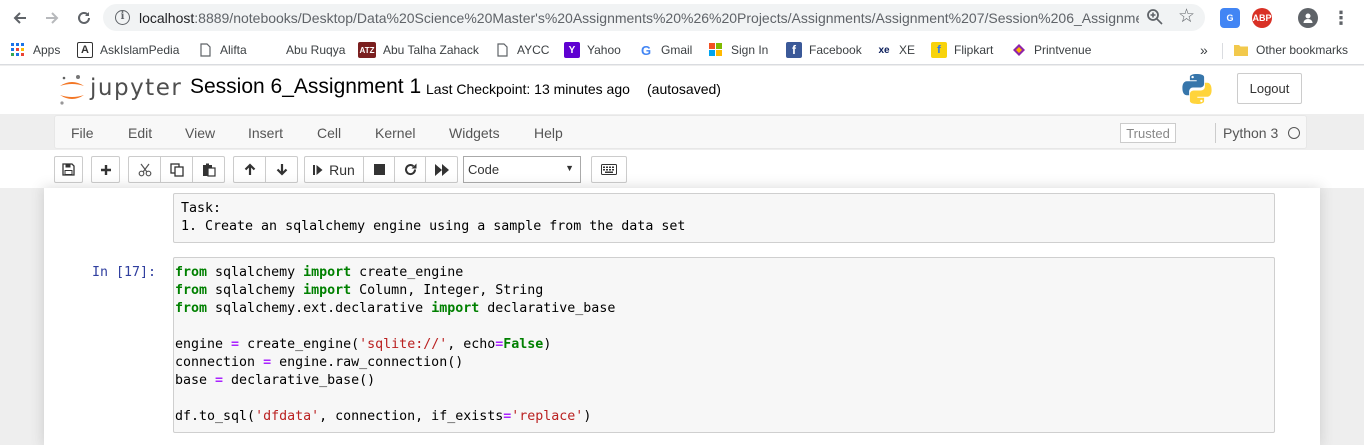 This screenshot has height=445, width=1364. What do you see at coordinates (646, 50) in the screenshot?
I see `google-icon: G` at bounding box center [646, 50].